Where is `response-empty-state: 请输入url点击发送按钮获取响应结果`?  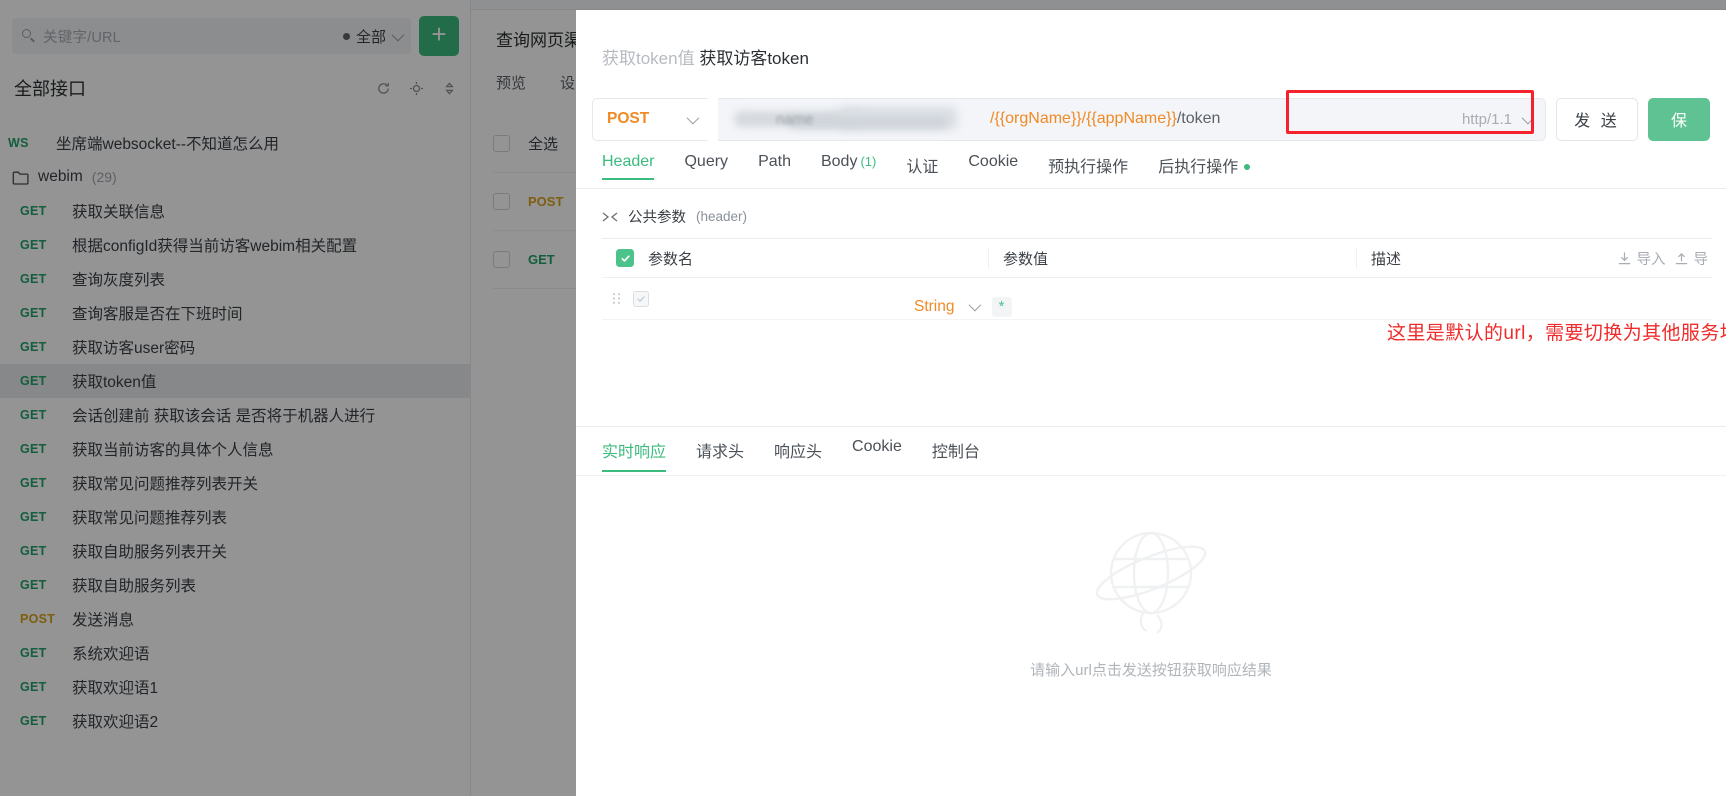 response-empty-state: 请输入url点击发送按钮获取响应结果 is located at coordinates (1151, 597).